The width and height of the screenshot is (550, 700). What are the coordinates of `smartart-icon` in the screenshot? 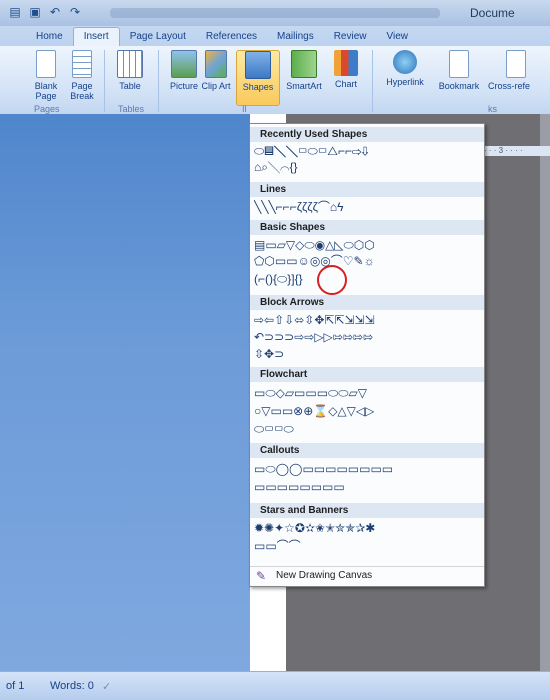 It's located at (304, 64).